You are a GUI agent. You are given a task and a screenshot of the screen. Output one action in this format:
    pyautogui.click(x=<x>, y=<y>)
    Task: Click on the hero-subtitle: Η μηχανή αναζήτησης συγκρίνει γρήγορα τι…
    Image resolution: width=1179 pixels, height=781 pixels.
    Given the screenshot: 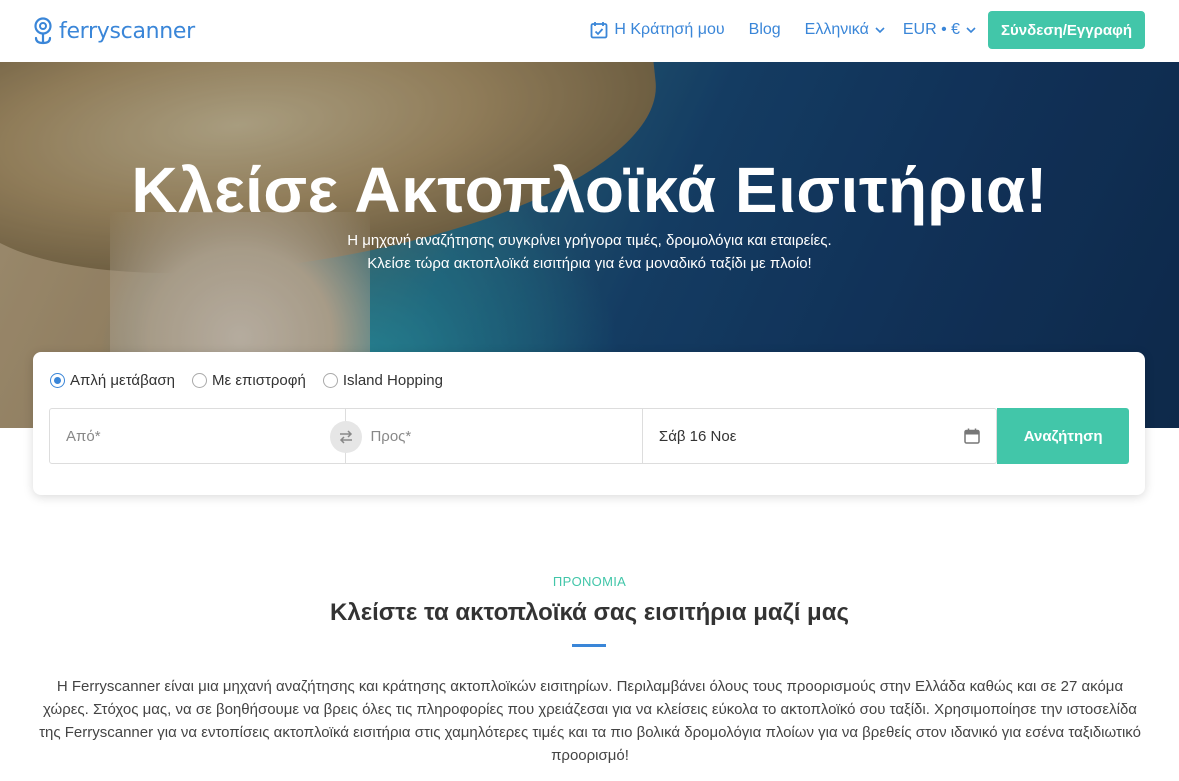 What is the action you would take?
    pyautogui.click(x=589, y=252)
    